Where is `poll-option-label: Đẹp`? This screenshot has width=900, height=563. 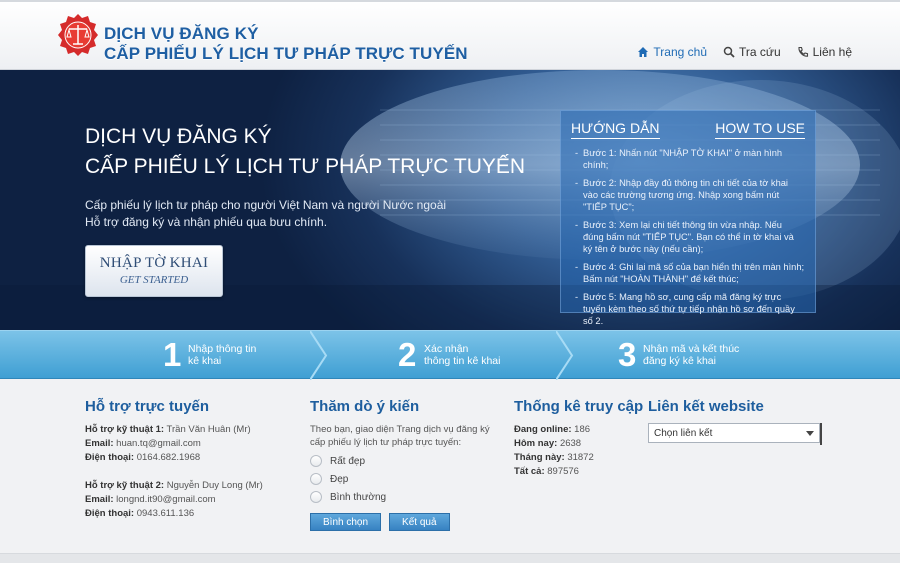
poll-option-label: Đẹp is located at coordinates (339, 479).